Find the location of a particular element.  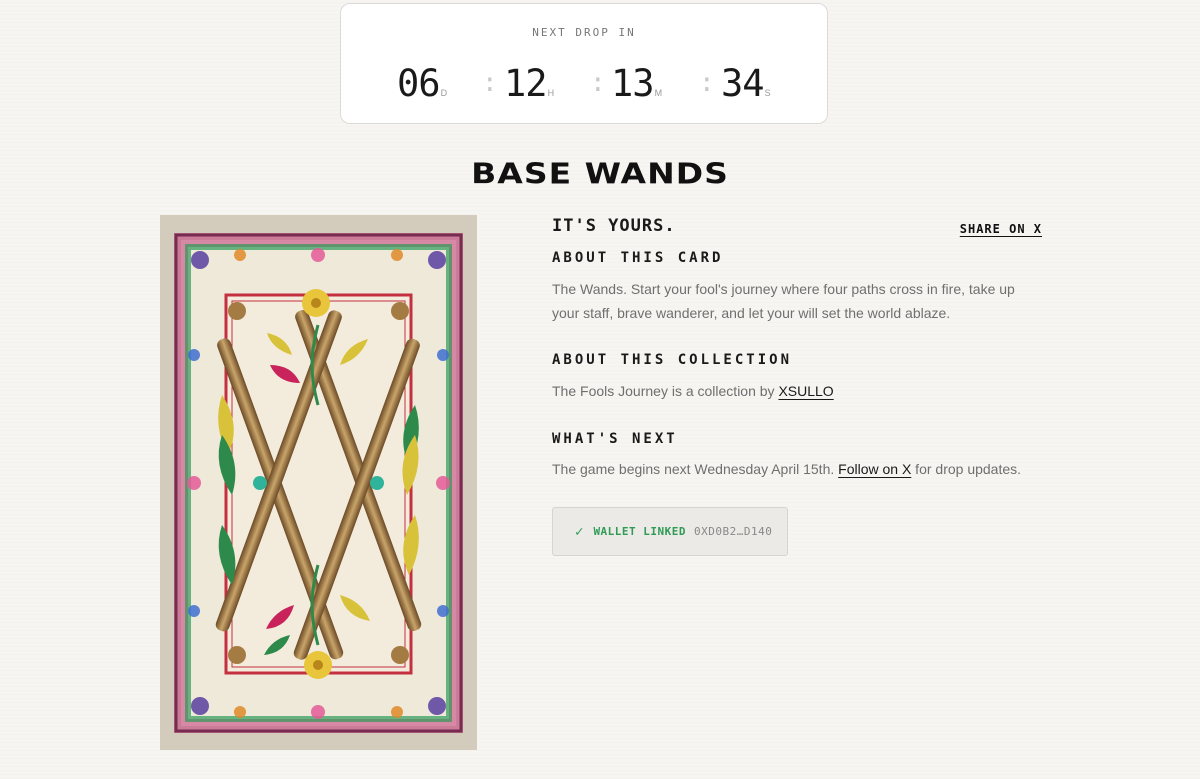

countdown-hours-suffix: H is located at coordinates (551, 93).